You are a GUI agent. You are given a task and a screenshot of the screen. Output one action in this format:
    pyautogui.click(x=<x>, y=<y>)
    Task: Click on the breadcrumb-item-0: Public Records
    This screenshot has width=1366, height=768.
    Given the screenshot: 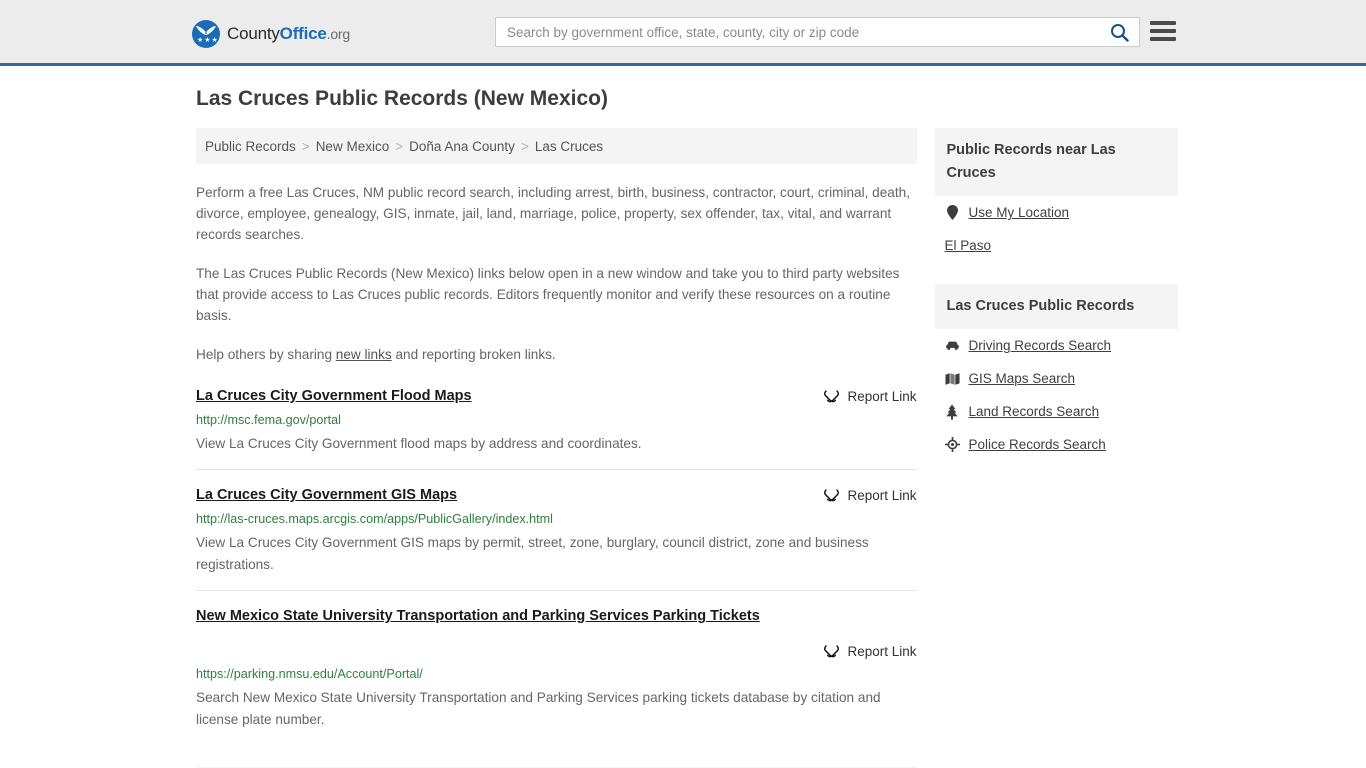 What is the action you would take?
    pyautogui.click(x=250, y=146)
    